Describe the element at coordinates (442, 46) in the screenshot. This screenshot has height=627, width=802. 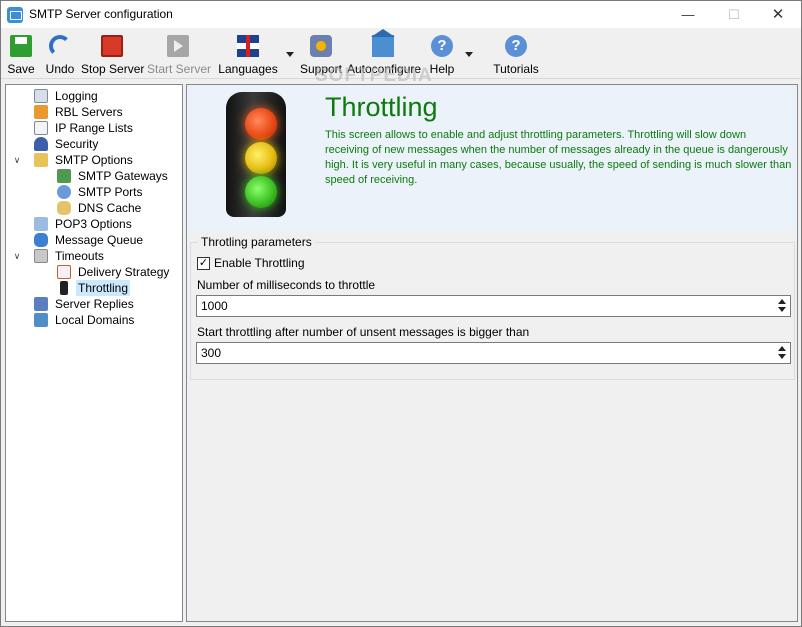
I see `help-icon: ?` at that location.